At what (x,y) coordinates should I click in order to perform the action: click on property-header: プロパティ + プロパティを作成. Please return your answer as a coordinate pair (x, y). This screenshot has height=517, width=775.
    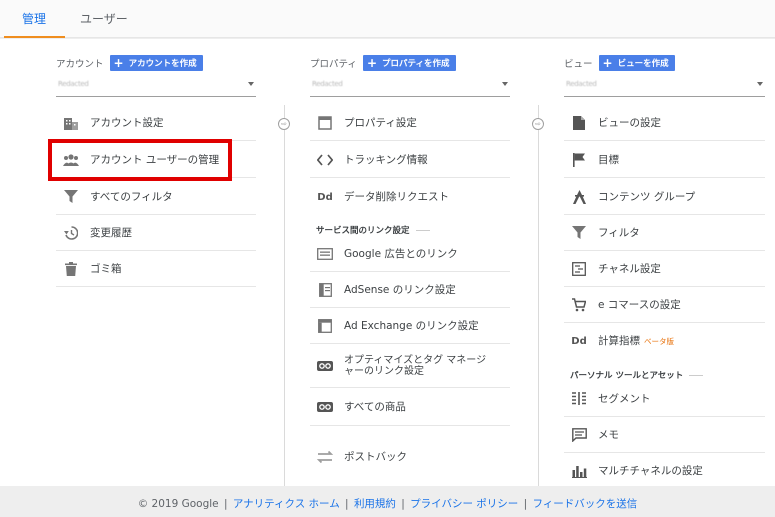
    Looking at the image, I should click on (383, 63).